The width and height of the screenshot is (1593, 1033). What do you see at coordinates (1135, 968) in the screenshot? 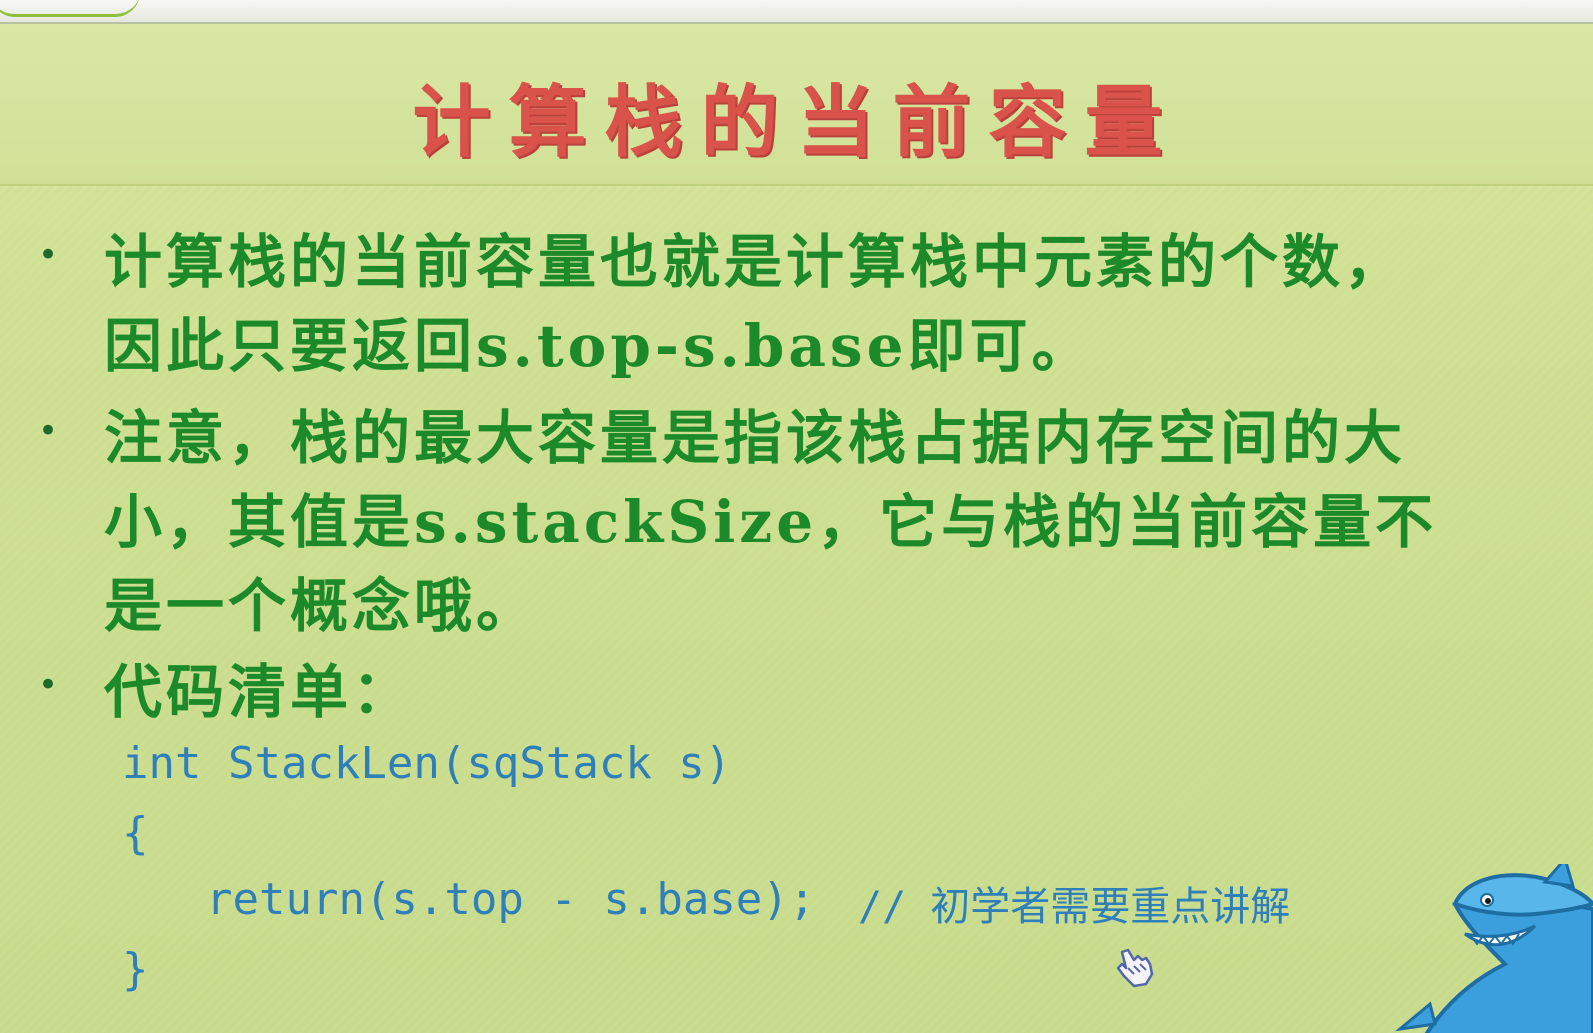
I see `hand-pointer-icon` at bounding box center [1135, 968].